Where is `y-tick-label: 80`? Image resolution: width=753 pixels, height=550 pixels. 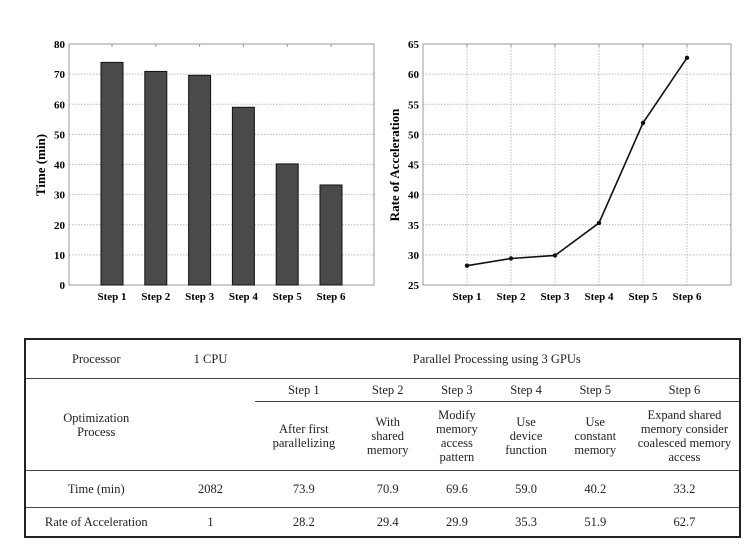 y-tick-label: 80 is located at coordinates (60, 45).